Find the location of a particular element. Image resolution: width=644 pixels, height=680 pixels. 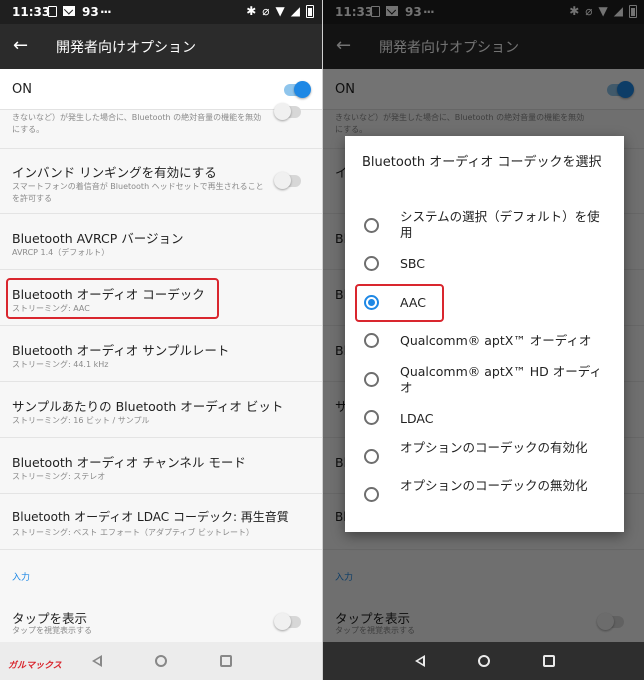

nav-bar: ガルマックス is located at coordinates (161, 661).